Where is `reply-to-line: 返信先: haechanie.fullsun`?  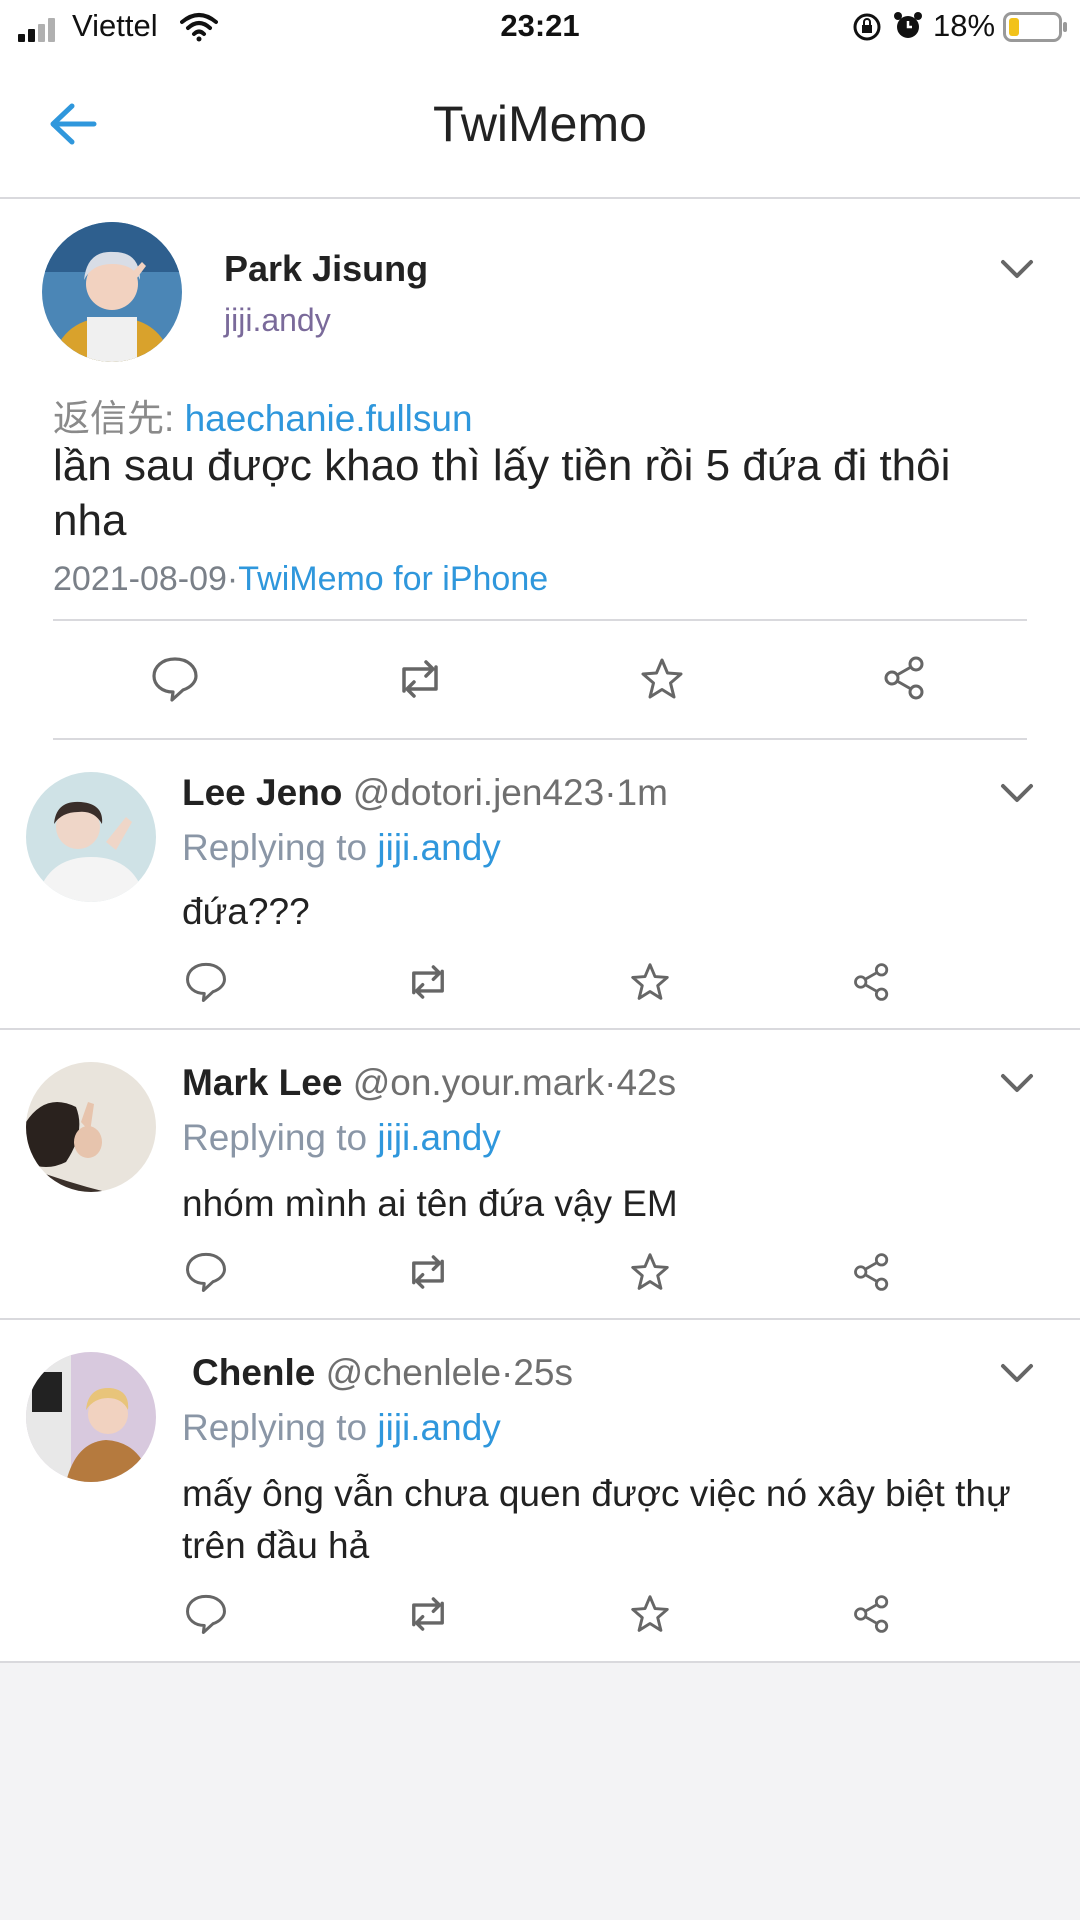 reply-to-line: 返信先: haechanie.fullsun is located at coordinates (263, 415).